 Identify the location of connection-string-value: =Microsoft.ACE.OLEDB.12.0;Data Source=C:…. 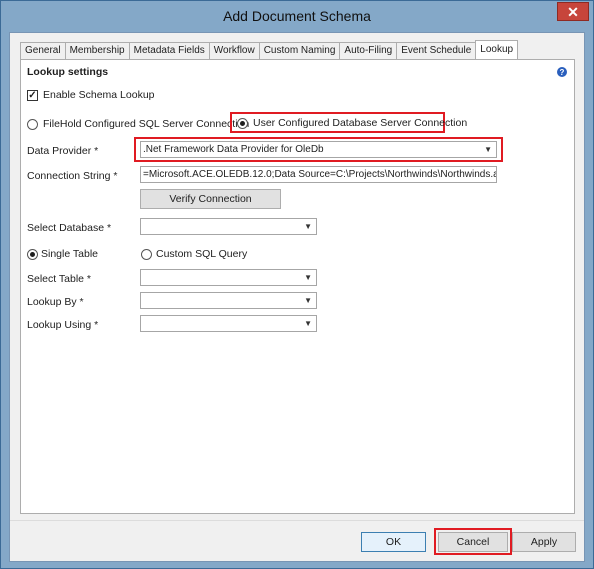
(320, 174).